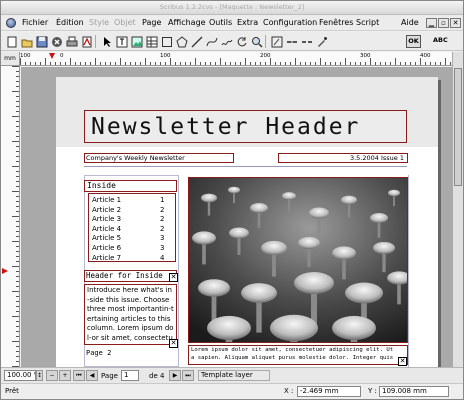 The height and width of the screenshot is (400, 464). I want to click on save-icon, so click(41, 41).